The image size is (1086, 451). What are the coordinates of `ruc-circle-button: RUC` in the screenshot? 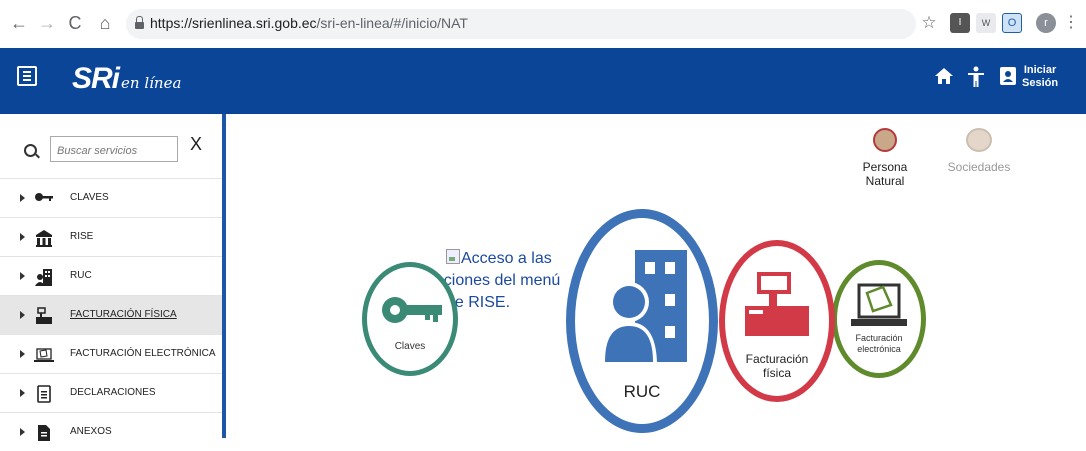 It's located at (642, 321).